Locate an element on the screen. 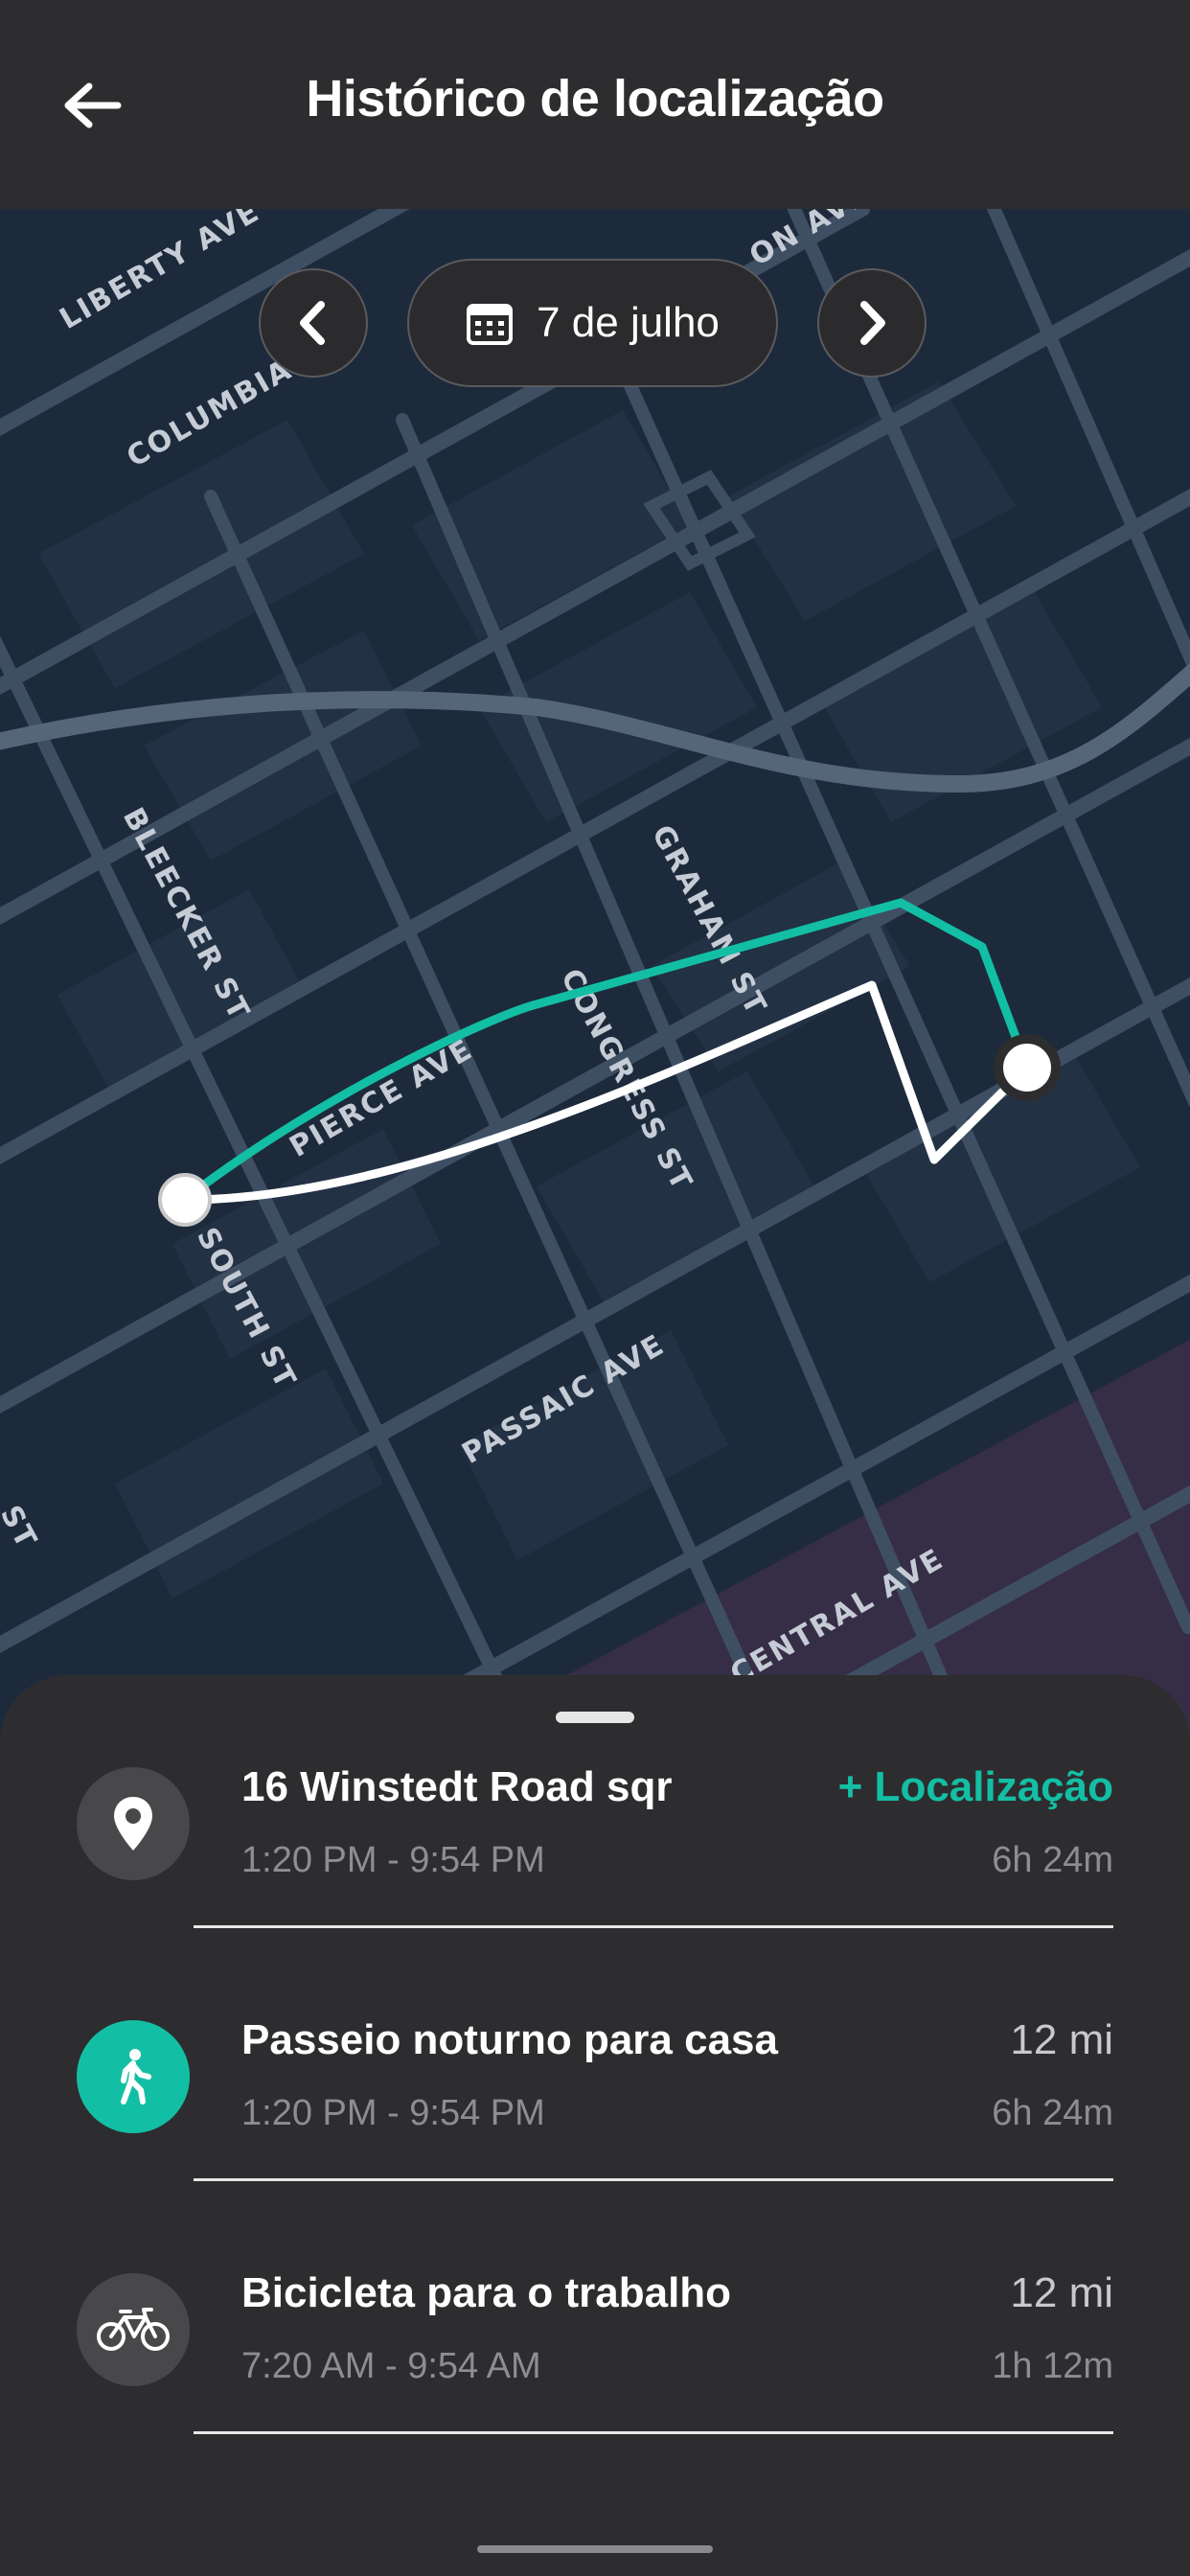  divider is located at coordinates (653, 2432).